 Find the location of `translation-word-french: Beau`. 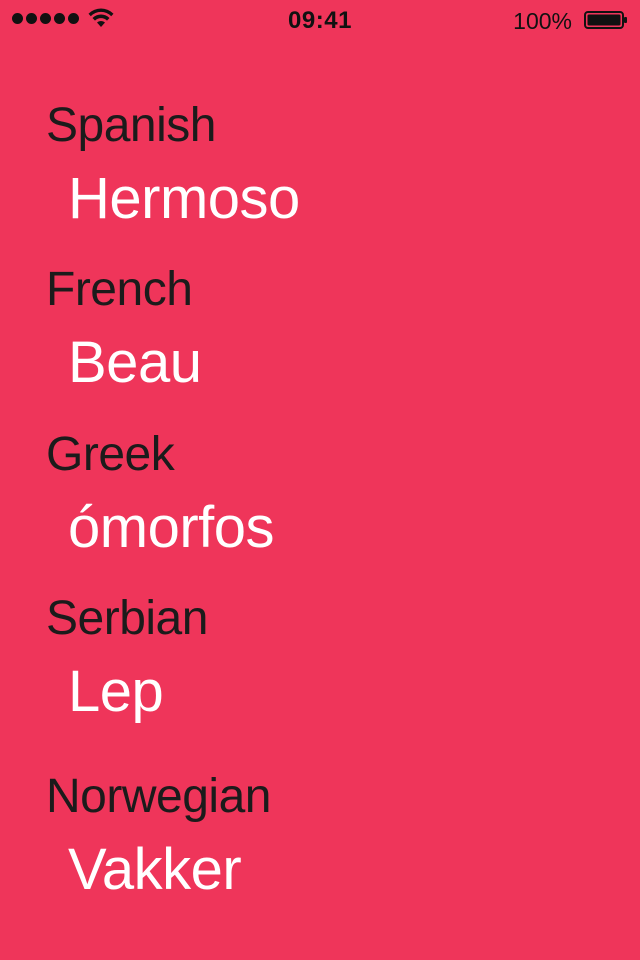

translation-word-french: Beau is located at coordinates (135, 362).